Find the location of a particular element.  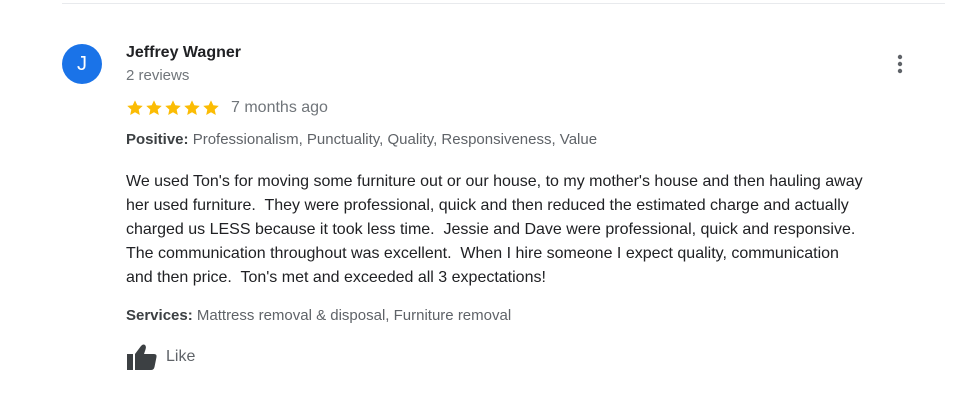

more-vert-icon is located at coordinates (900, 64).